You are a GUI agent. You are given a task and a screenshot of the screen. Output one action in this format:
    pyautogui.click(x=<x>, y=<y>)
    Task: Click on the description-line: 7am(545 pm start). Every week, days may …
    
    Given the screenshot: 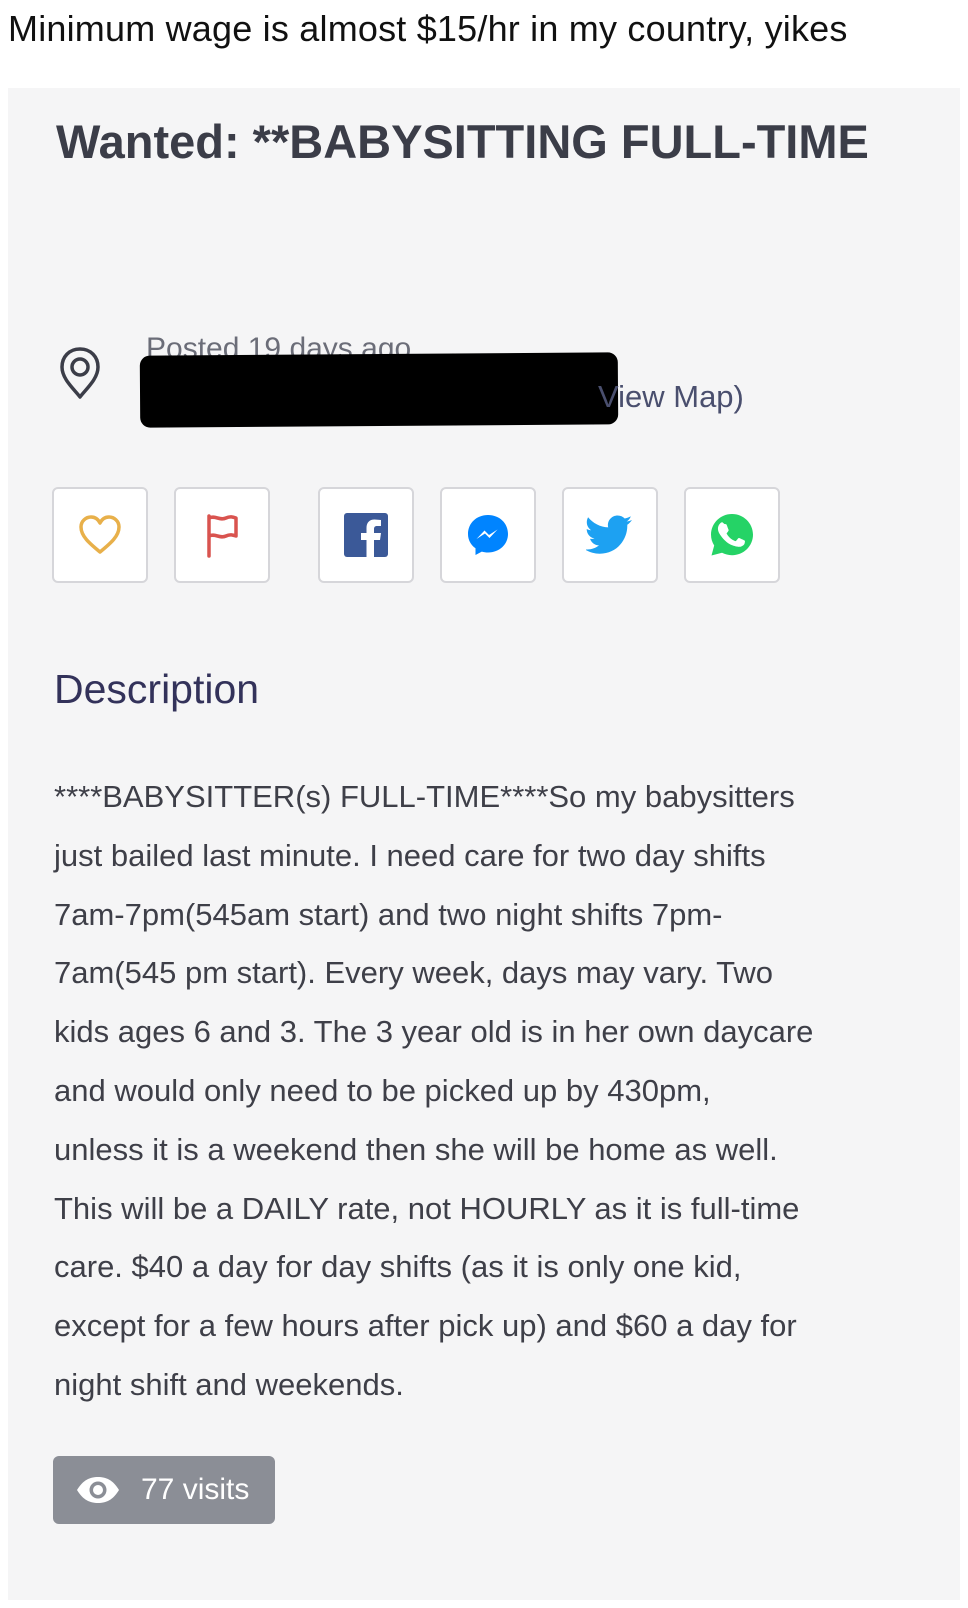 What is the action you would take?
    pyautogui.click(x=413, y=973)
    